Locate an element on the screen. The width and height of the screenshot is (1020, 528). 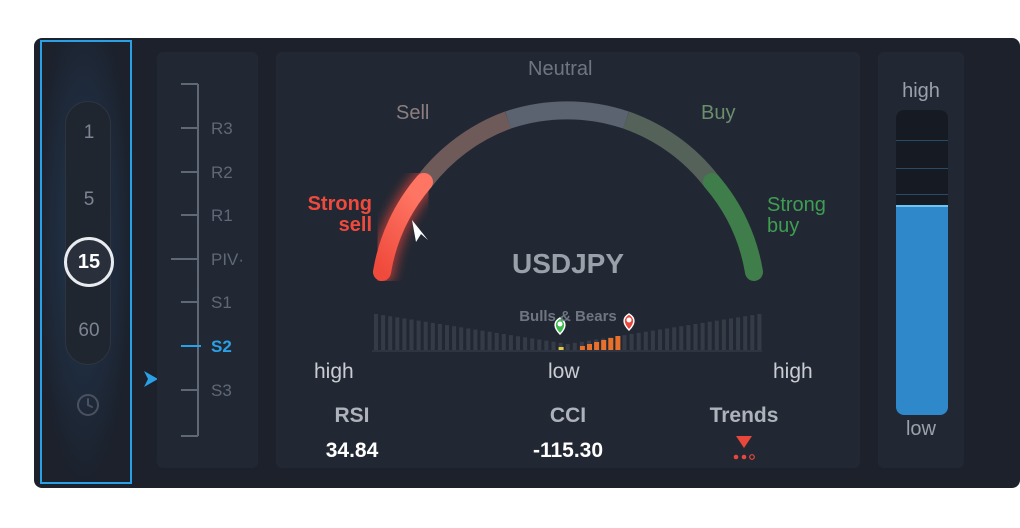
level-bar-low-label: low is located at coordinates (920, 429).